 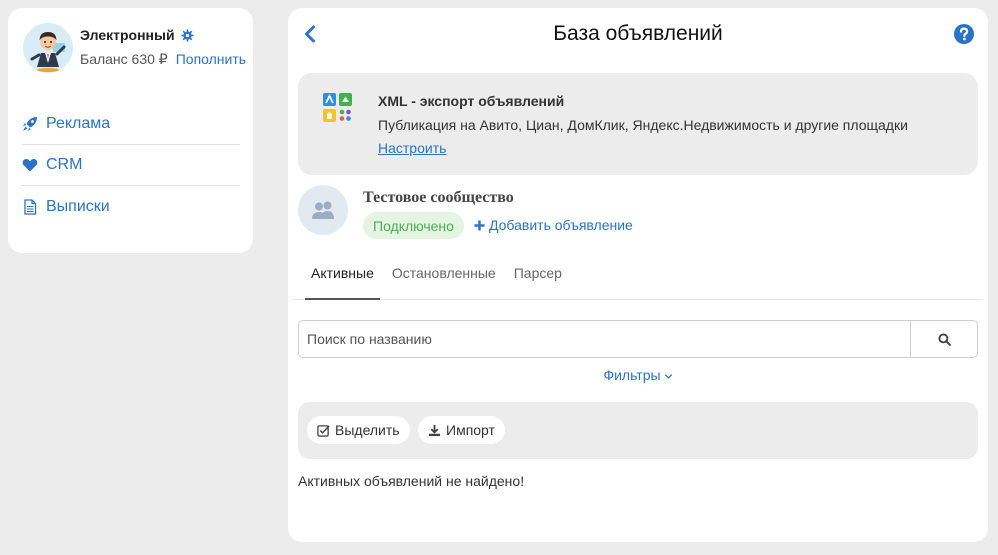 I want to click on sidebar-menu: Реклама CRM Выписки, so click(x=131, y=165).